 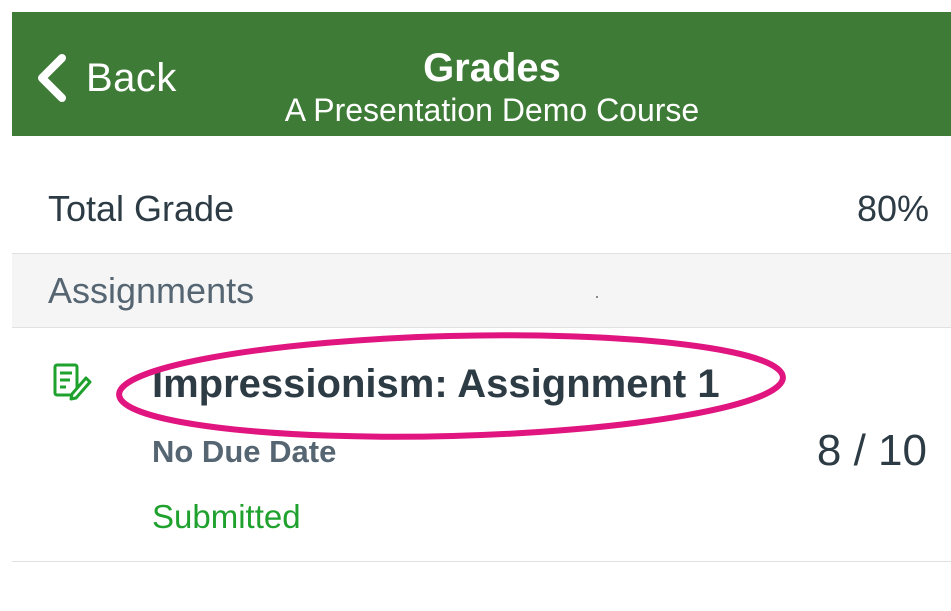 I want to click on total-grade-value: 80%, so click(x=892, y=208).